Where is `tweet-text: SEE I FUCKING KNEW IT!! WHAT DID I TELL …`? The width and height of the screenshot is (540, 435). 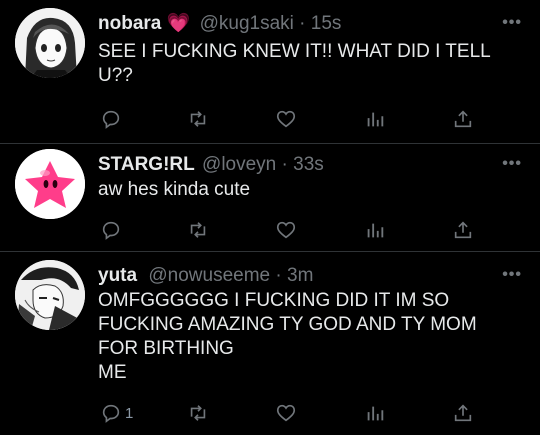 tweet-text: SEE I FUCKING KNEW IT!! WHAT DID I TELL … is located at coordinates (294, 63).